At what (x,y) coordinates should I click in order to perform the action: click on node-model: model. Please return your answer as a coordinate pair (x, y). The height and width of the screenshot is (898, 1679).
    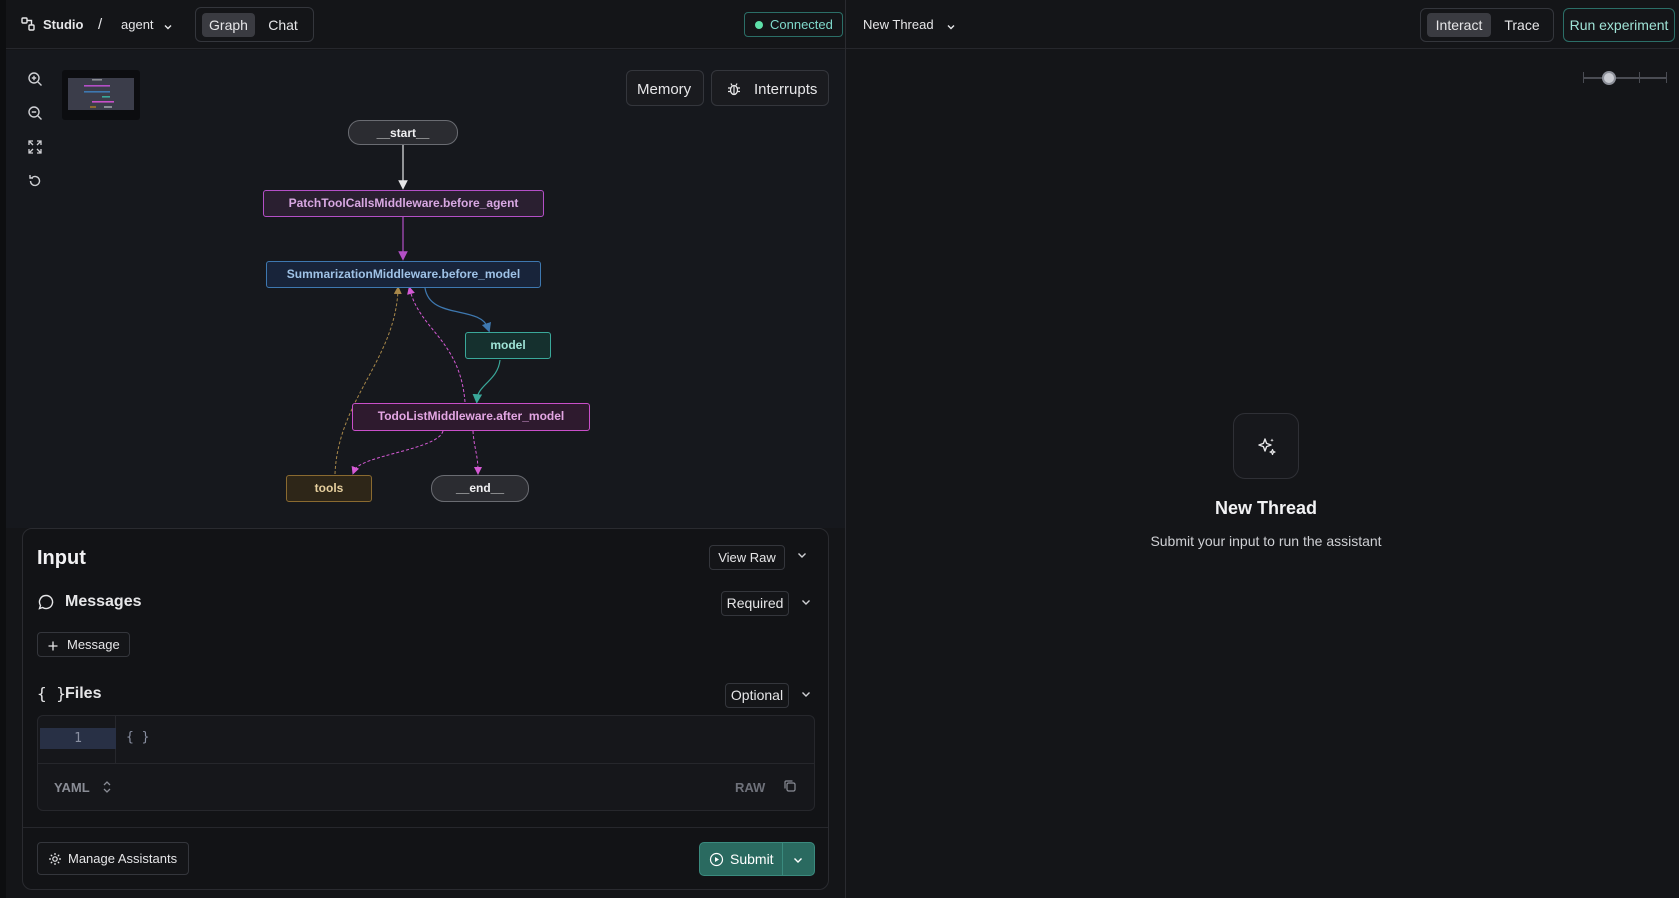
    Looking at the image, I should click on (508, 345).